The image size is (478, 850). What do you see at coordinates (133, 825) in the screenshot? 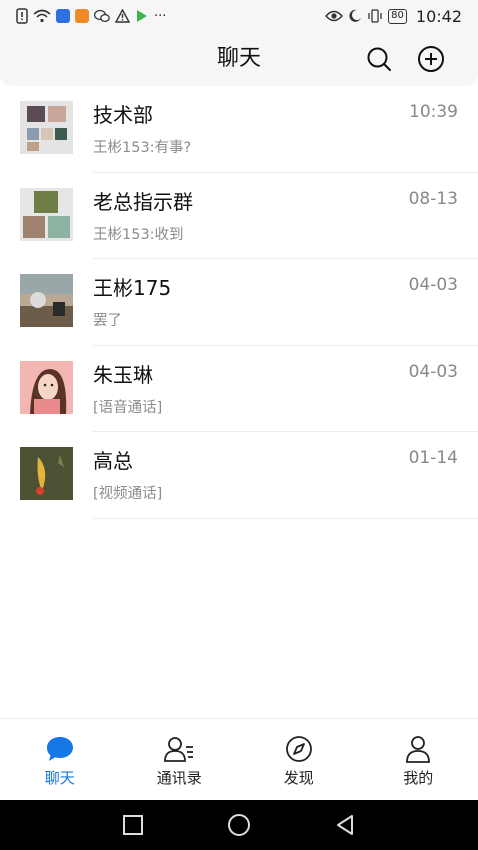
I see `recent-apps-icon` at bounding box center [133, 825].